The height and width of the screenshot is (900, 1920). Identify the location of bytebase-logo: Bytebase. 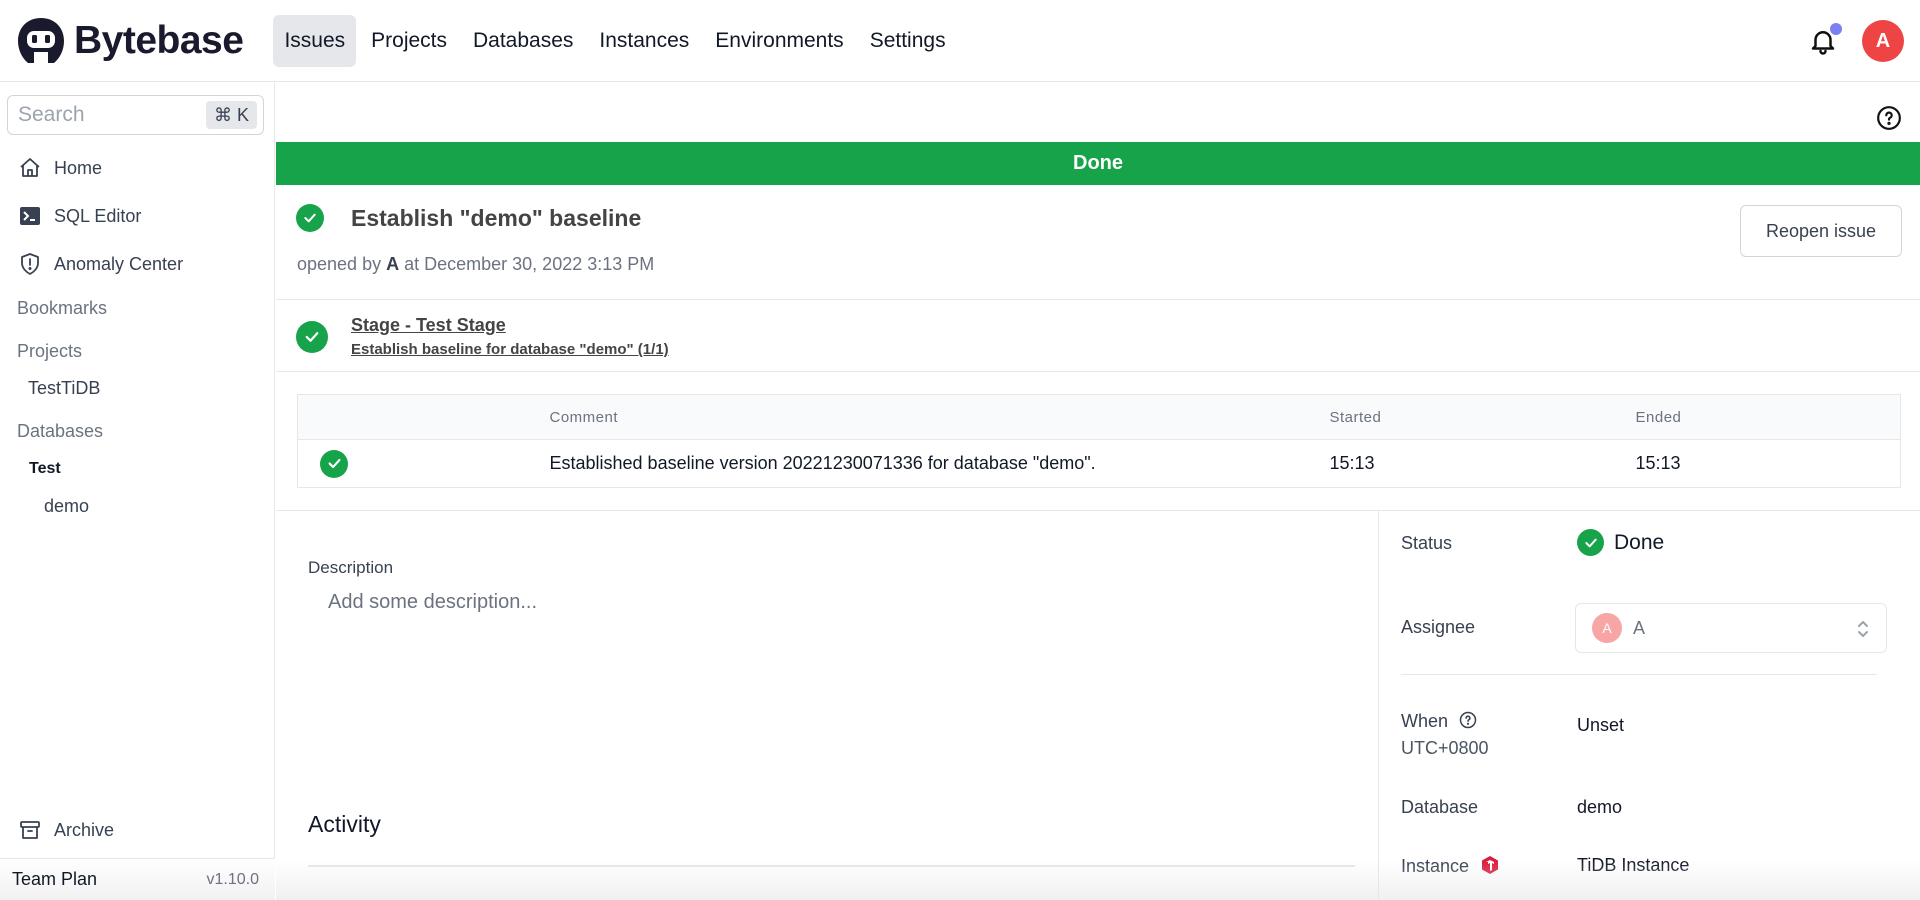
(130, 41).